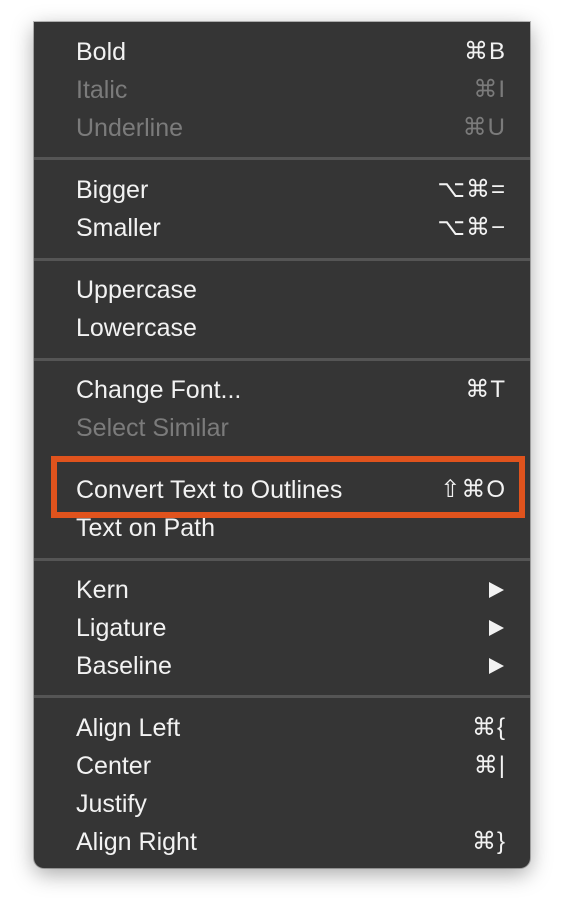 The width and height of the screenshot is (564, 912). Describe the element at coordinates (102, 90) in the screenshot. I see `menu-item-label: Italic` at that location.